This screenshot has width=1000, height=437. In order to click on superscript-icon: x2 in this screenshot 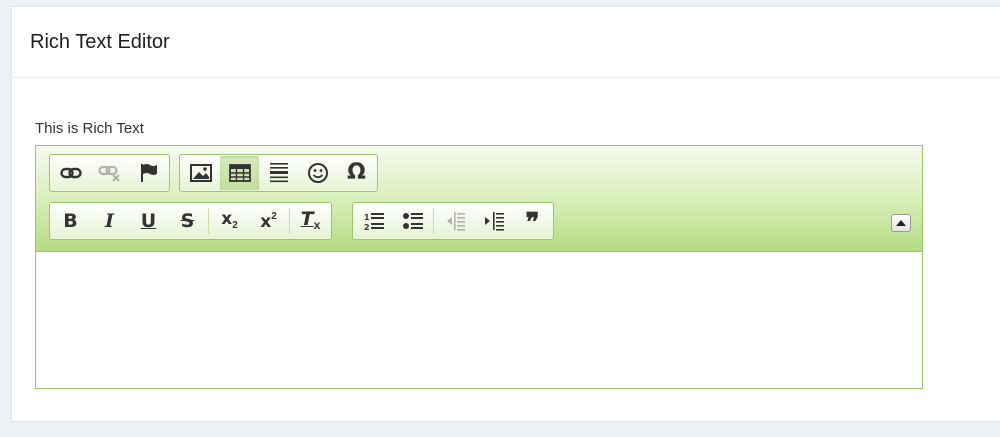, I will do `click(268, 221)`.